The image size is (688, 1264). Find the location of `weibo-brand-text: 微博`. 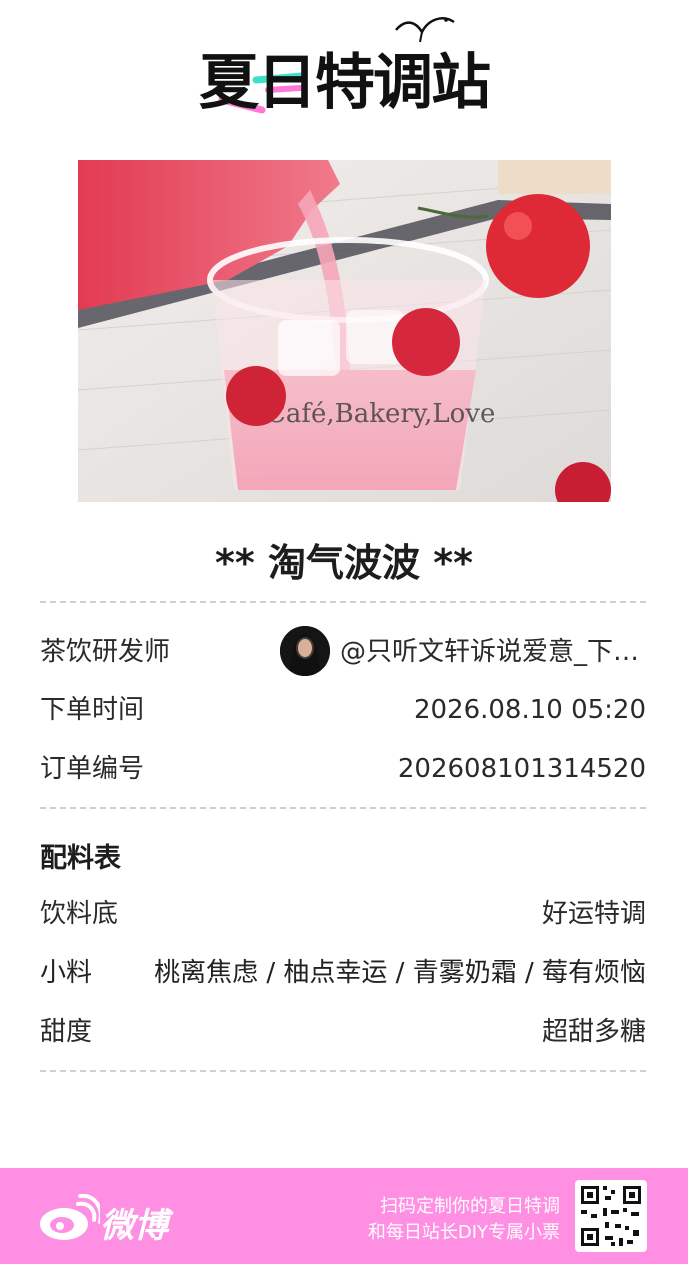

weibo-brand-text: 微博 is located at coordinates (134, 1226).